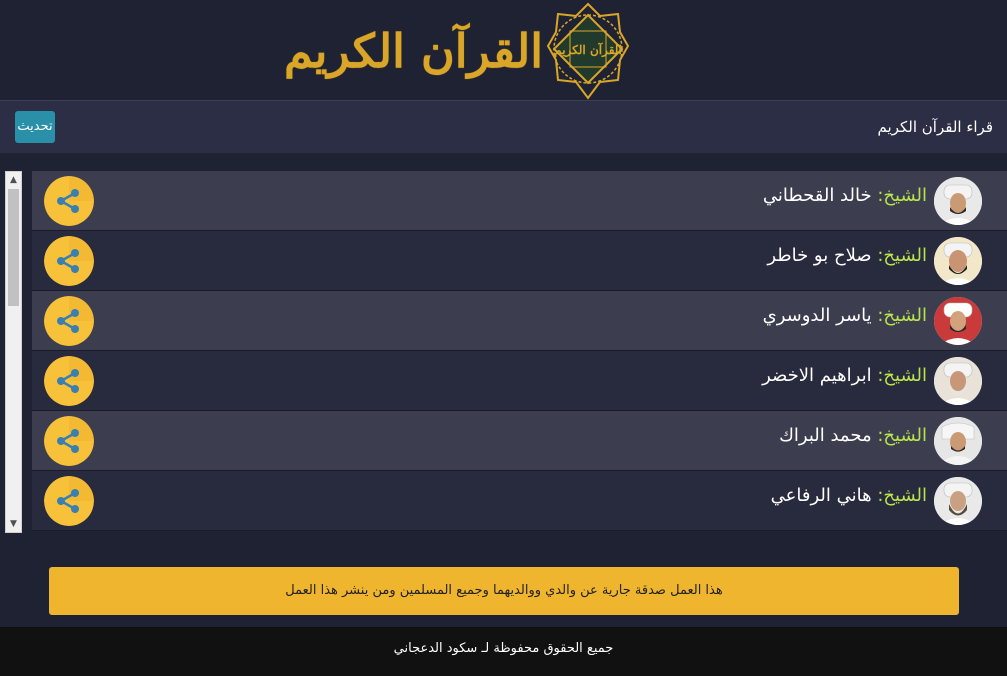 The width and height of the screenshot is (1007, 676). Describe the element at coordinates (853, 435) in the screenshot. I see `reciter-name: الشيخ: محمد البراك` at that location.